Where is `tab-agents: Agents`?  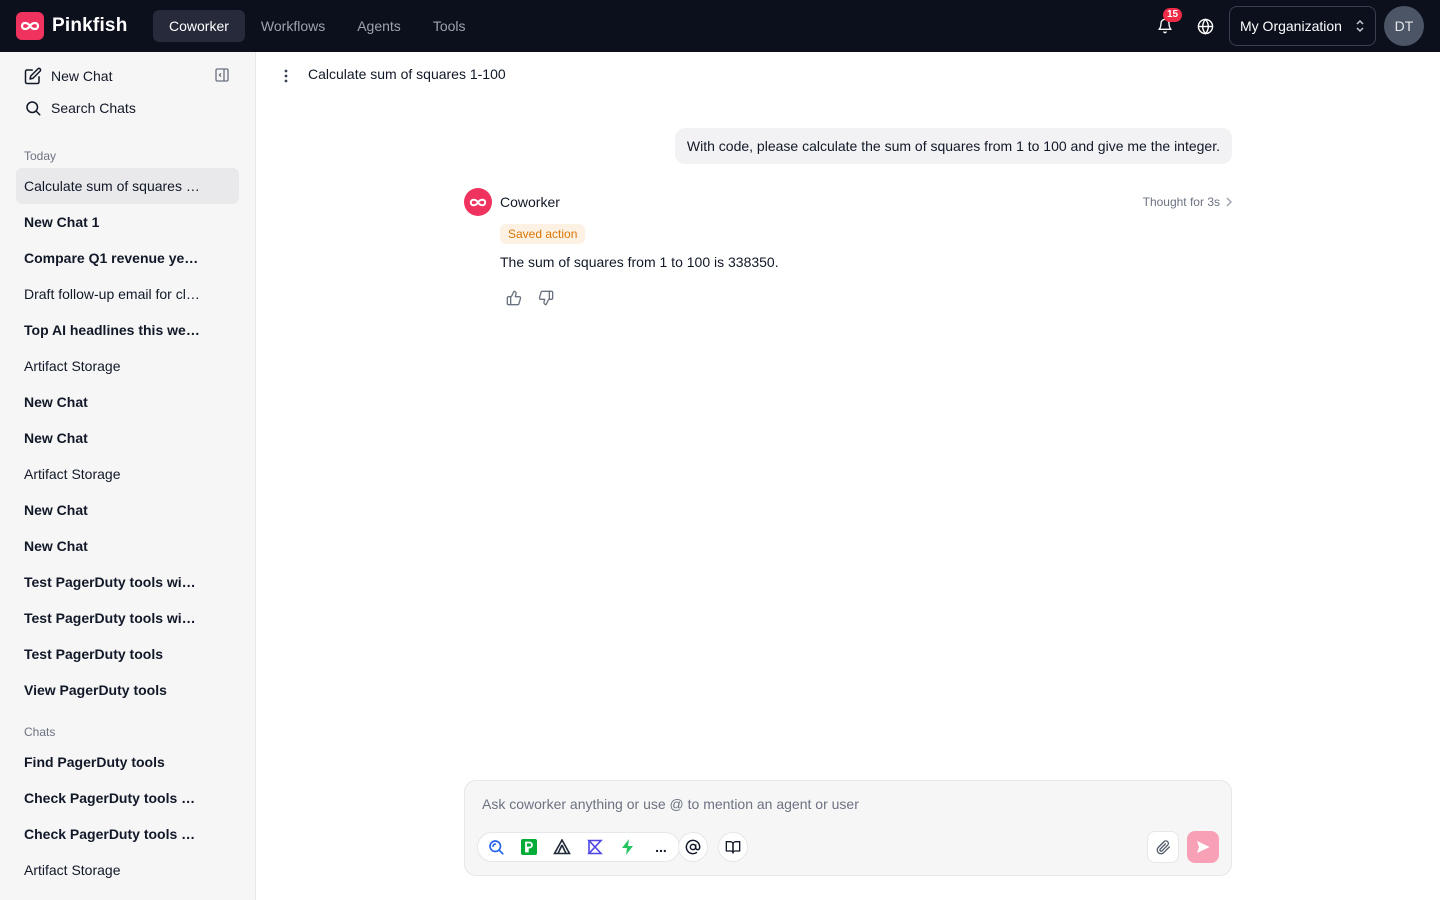 tab-agents: Agents is located at coordinates (379, 26).